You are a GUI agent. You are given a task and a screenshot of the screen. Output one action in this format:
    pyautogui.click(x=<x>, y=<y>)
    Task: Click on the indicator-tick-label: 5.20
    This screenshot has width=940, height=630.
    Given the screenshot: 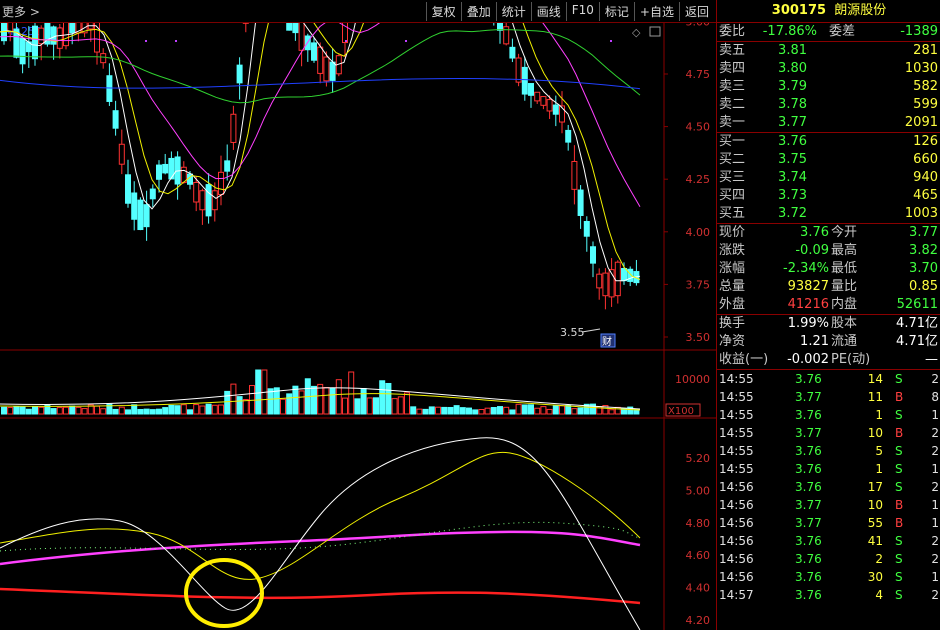 What is the action you would take?
    pyautogui.click(x=698, y=458)
    